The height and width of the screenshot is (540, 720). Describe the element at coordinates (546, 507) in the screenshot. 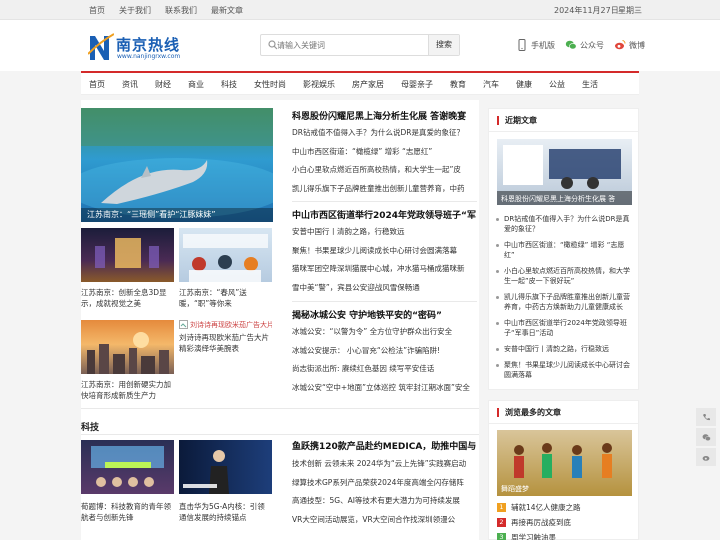

I see `popular-article-title: 辅就14亿人健康之路` at that location.